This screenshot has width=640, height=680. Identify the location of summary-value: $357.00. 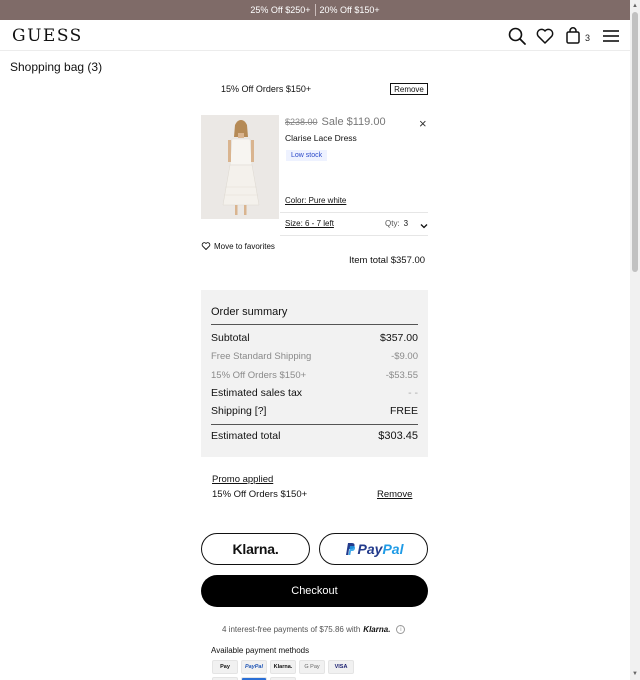
(399, 338).